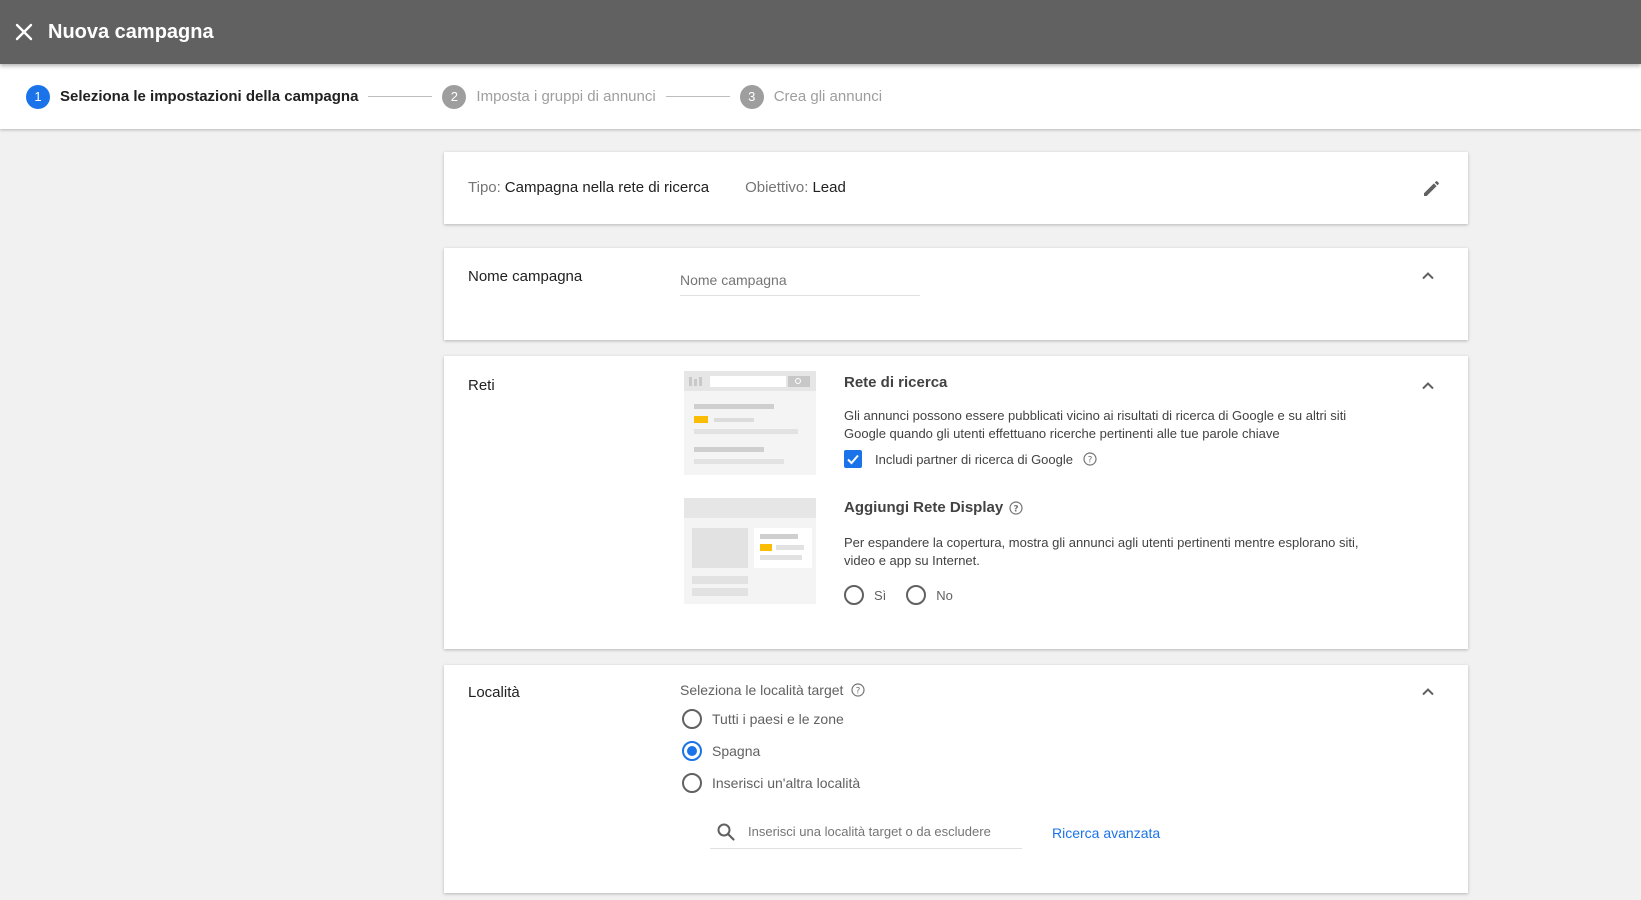 The height and width of the screenshot is (900, 1641). What do you see at coordinates (829, 187) in the screenshot?
I see `goal-value: Lead` at bounding box center [829, 187].